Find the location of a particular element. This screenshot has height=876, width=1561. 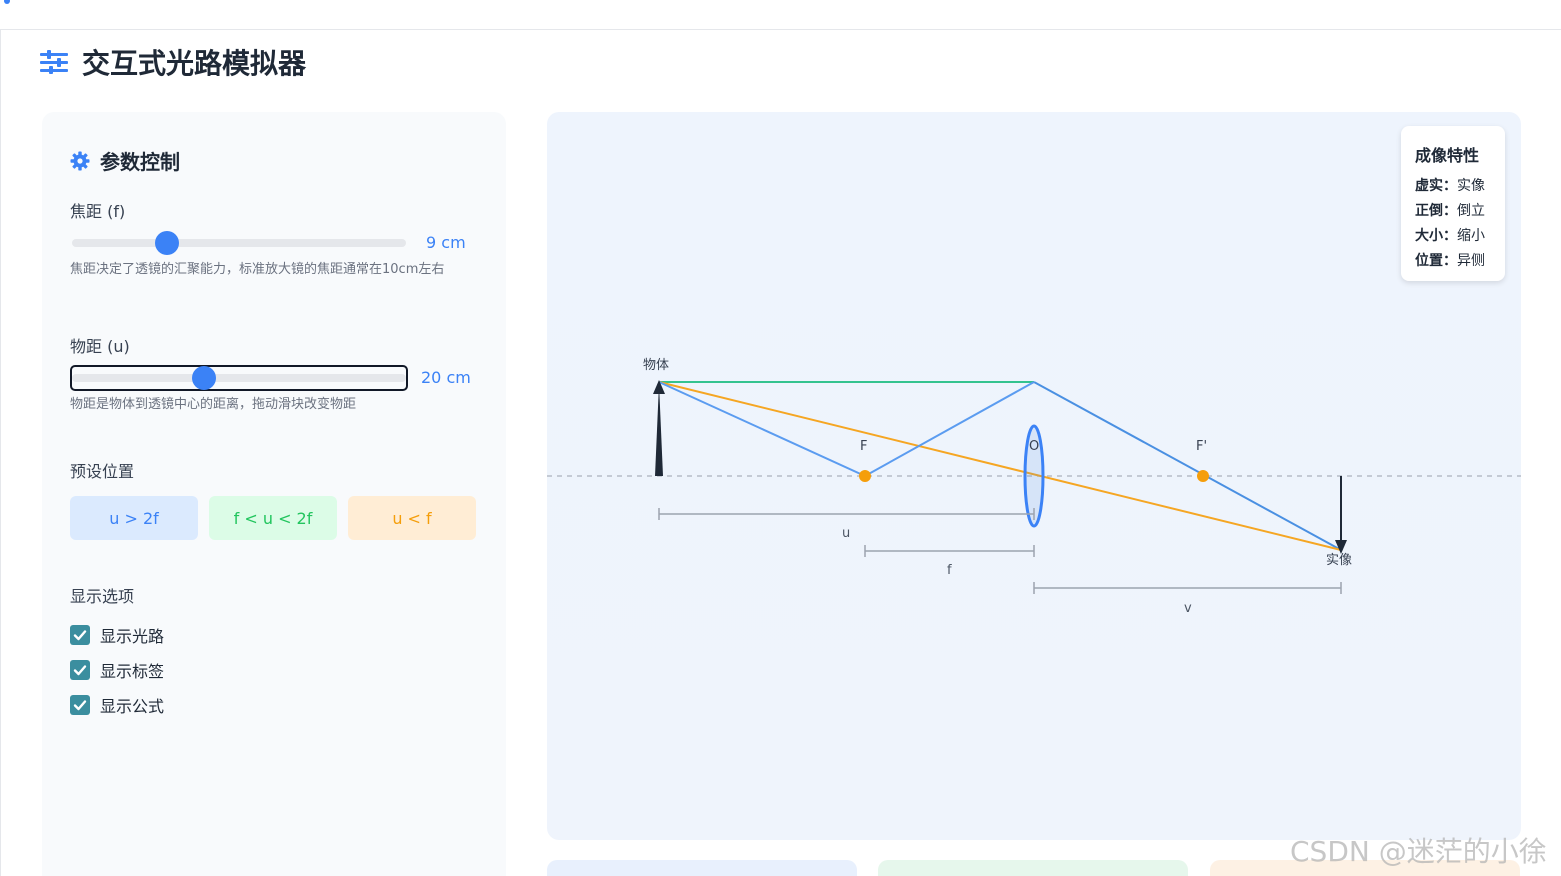

property-row-nature: 虚实：实像 is located at coordinates (1450, 186).